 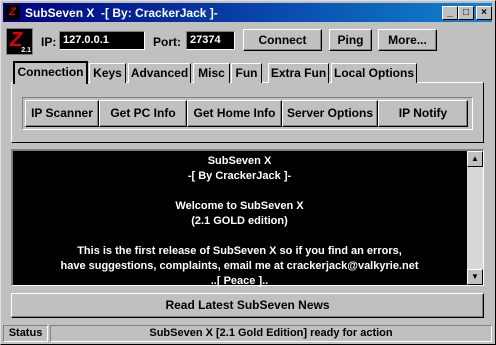 I want to click on port-input: 27374, so click(x=210, y=40).